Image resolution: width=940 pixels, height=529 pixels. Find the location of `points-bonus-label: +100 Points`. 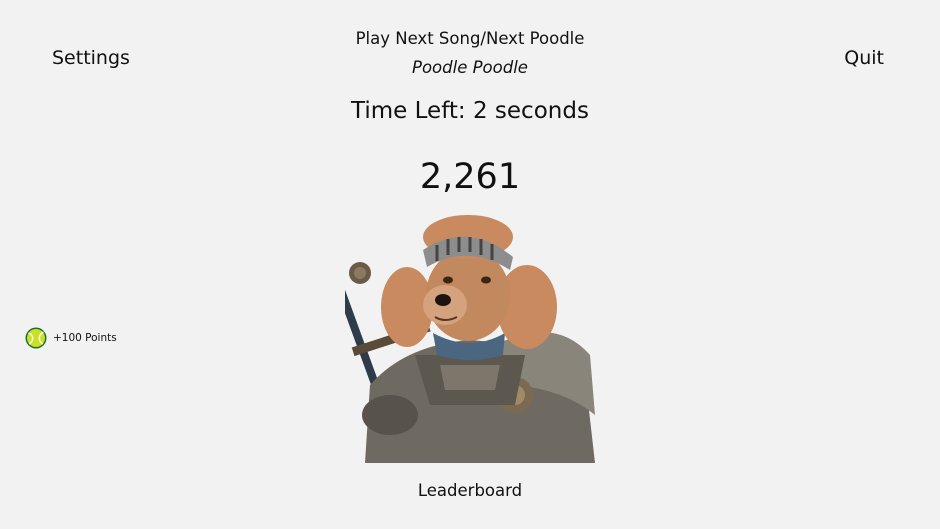

points-bonus-label: +100 Points is located at coordinates (85, 338).